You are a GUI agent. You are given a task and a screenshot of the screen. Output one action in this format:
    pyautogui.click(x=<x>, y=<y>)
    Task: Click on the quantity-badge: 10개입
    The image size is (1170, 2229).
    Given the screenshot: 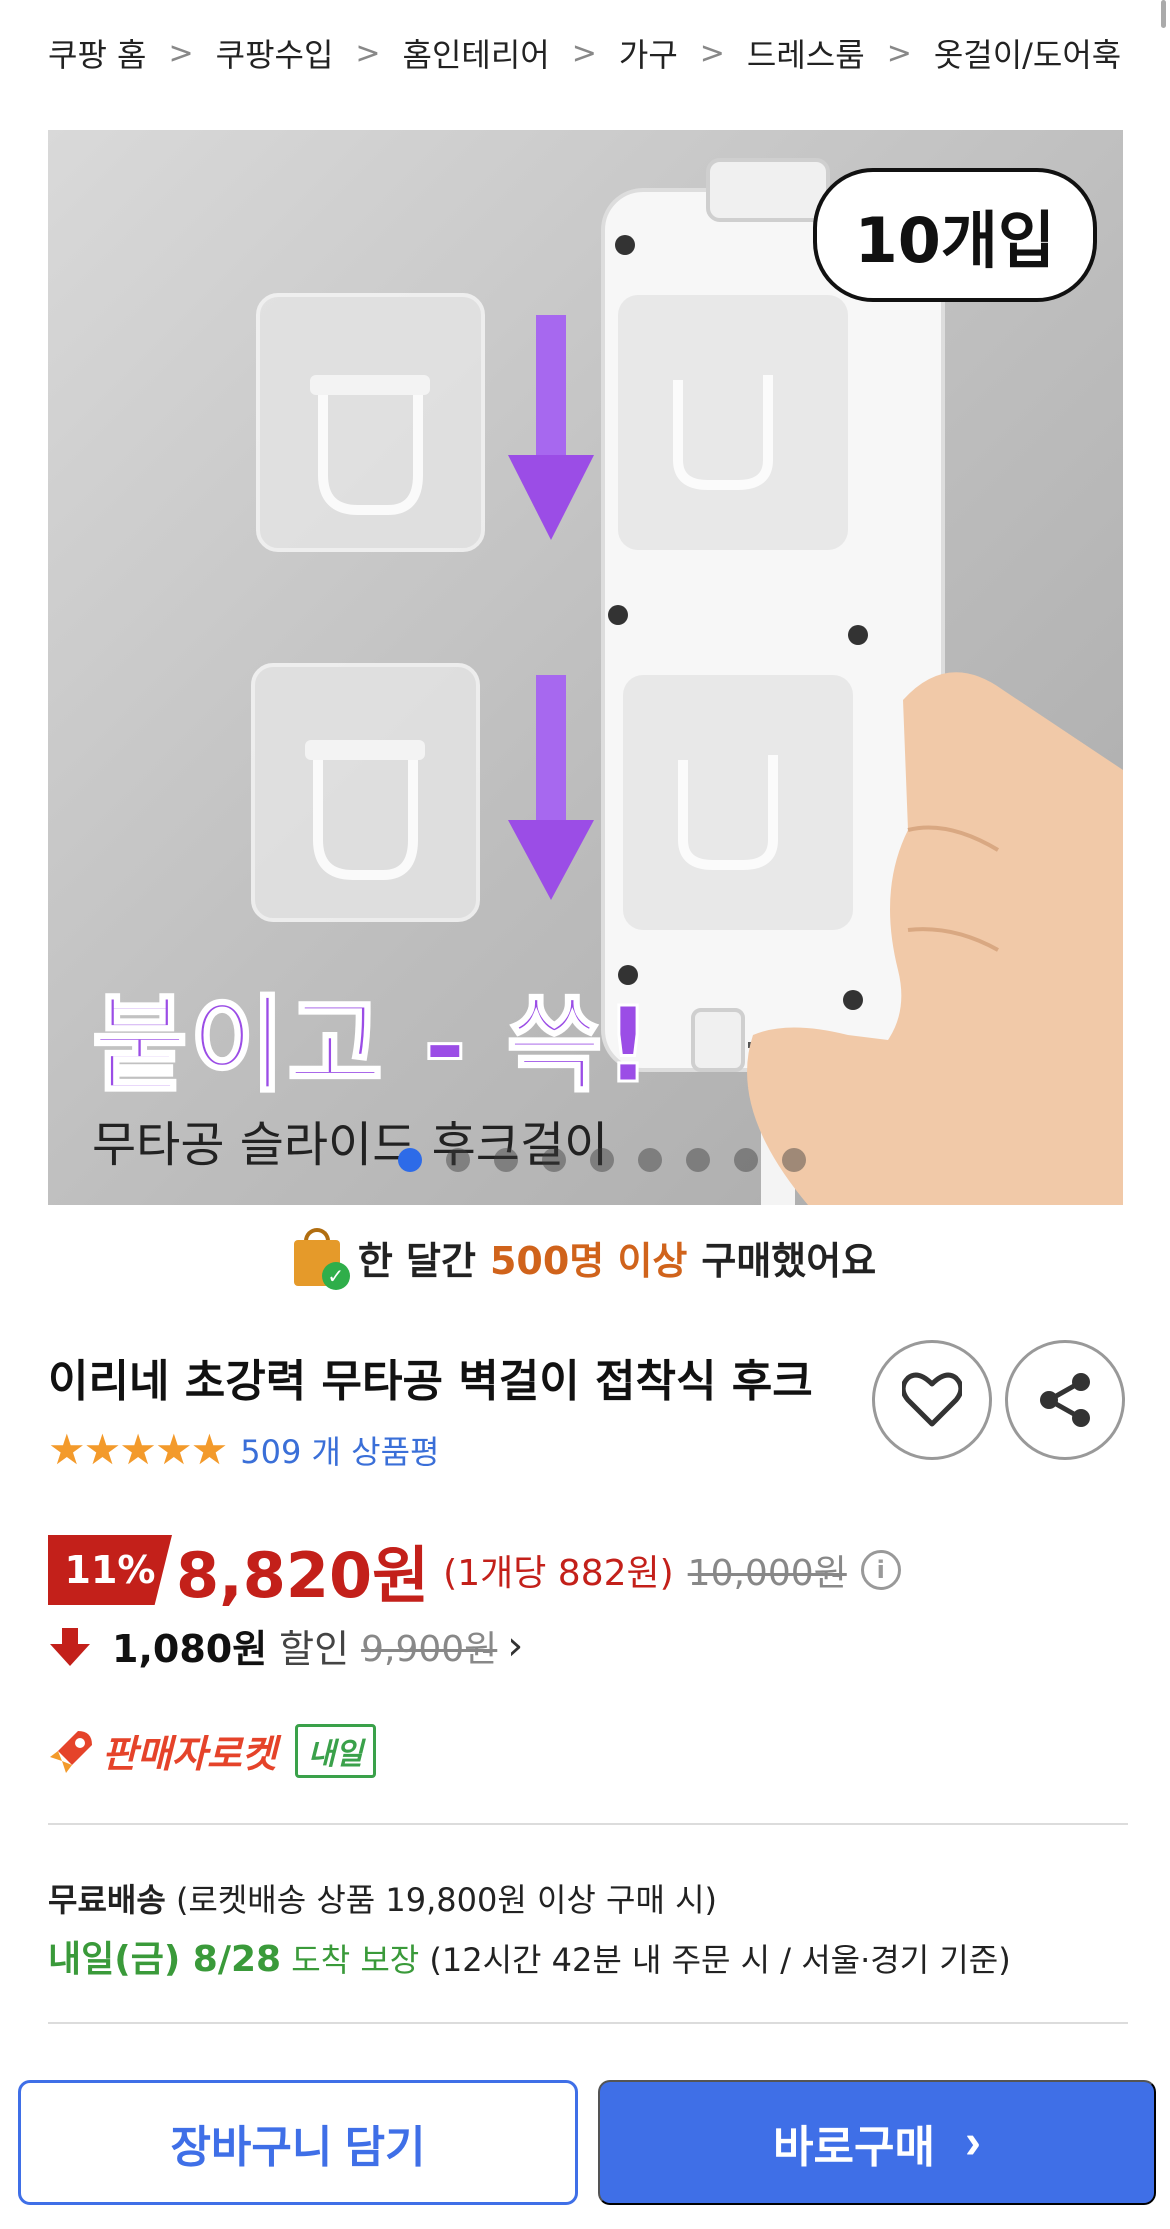 What is the action you would take?
    pyautogui.click(x=954, y=235)
    